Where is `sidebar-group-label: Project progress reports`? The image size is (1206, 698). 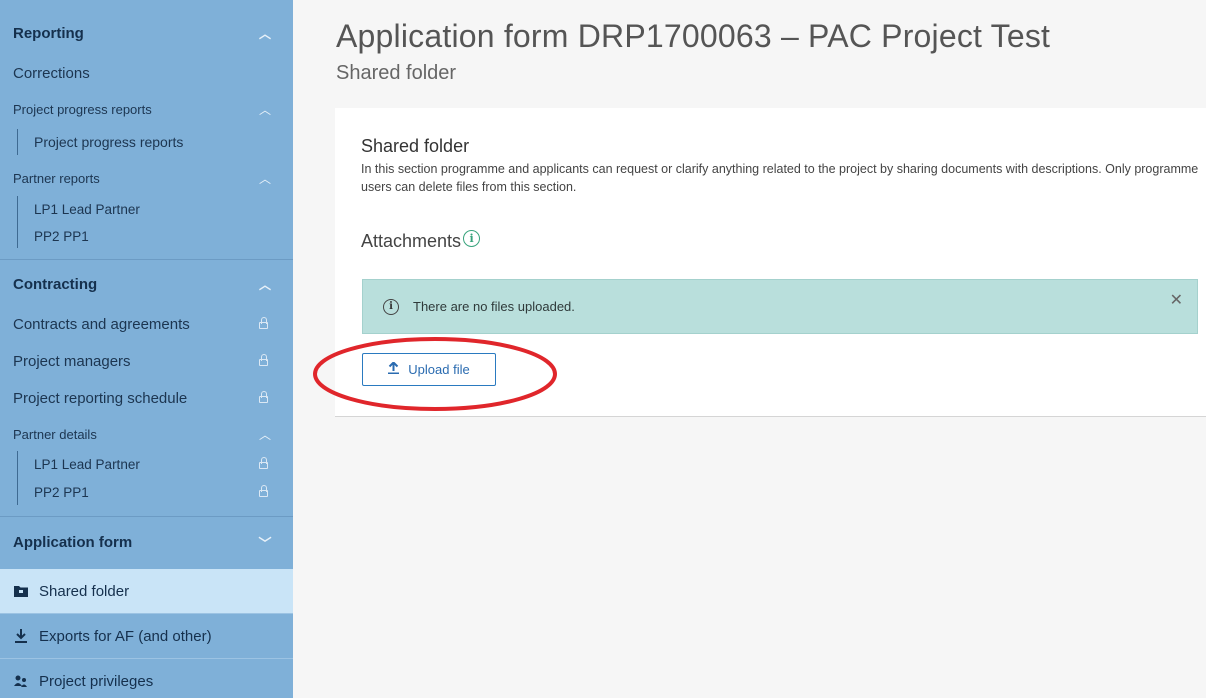
sidebar-group-label: Project progress reports is located at coordinates (82, 109).